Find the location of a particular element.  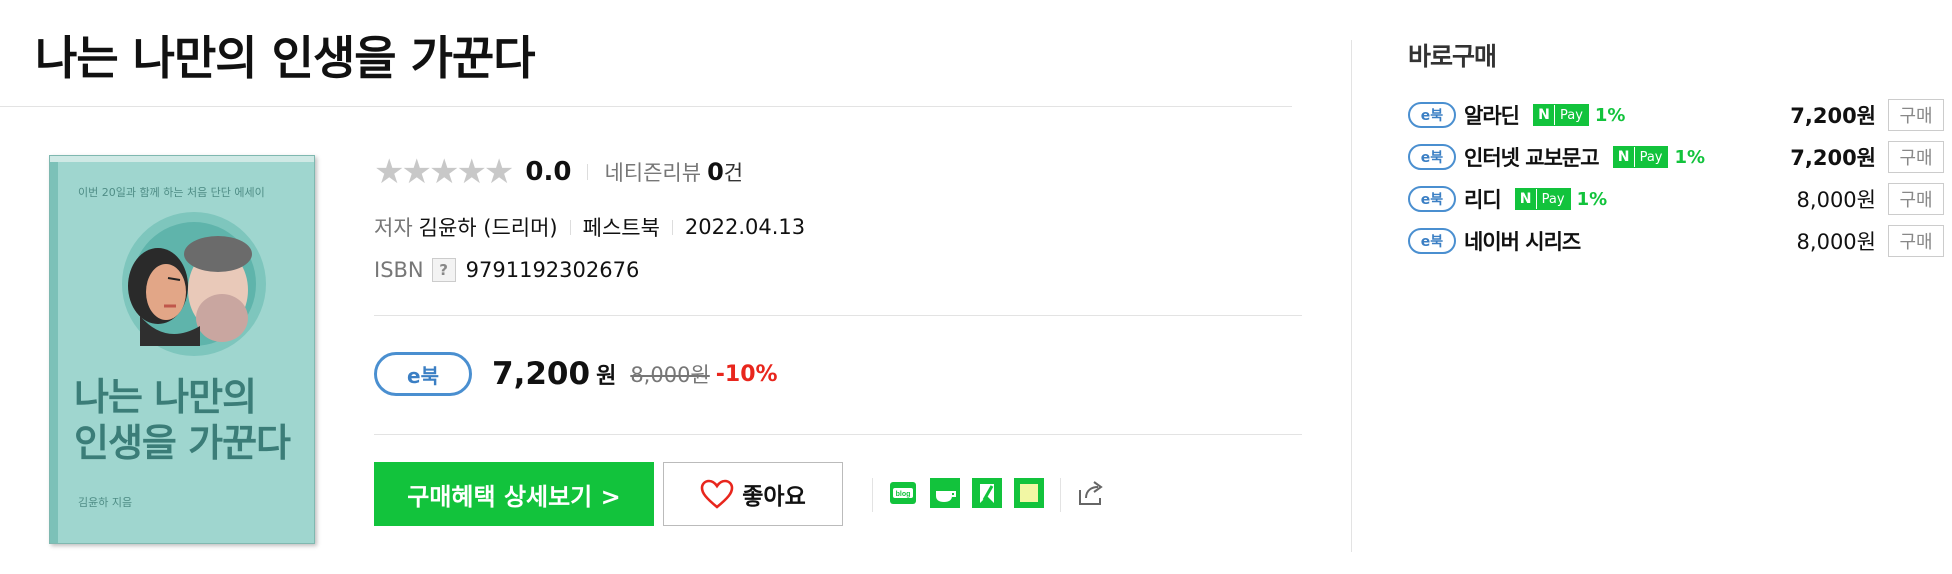

book-meta-row: 저자 김윤하 (드리머) 페스트북 2022.04.13 is located at coordinates (589, 227).